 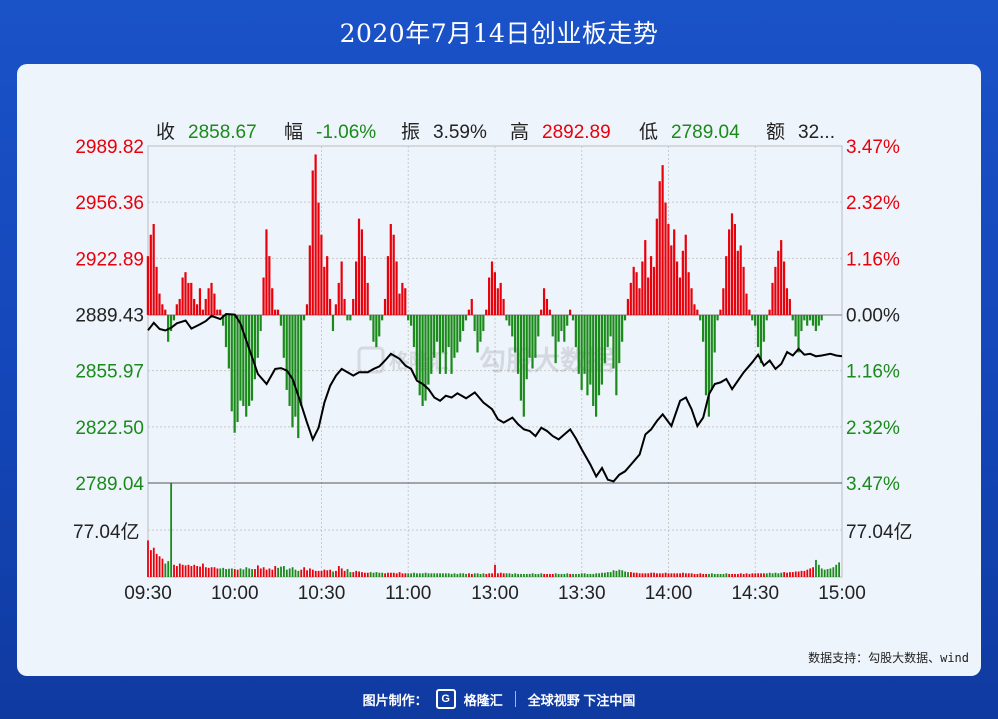 What do you see at coordinates (515, 699) in the screenshot?
I see `footer-divider` at bounding box center [515, 699].